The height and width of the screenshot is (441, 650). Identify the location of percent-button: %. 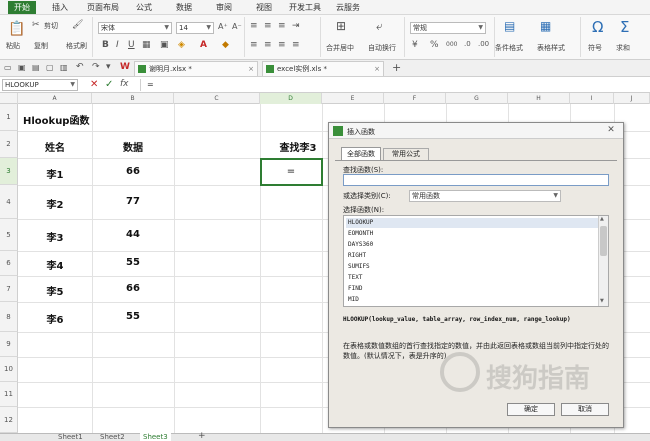
(434, 45).